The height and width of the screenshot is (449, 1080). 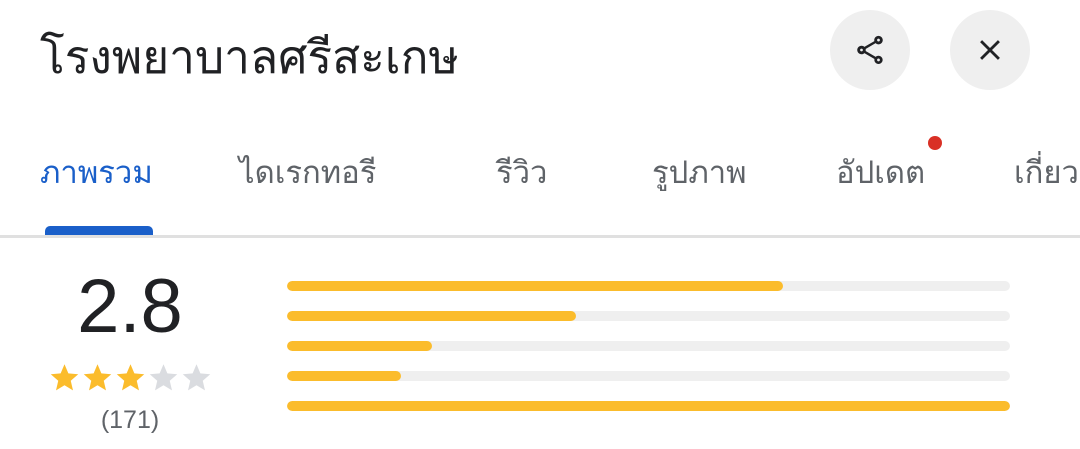 What do you see at coordinates (307, 173) in the screenshot?
I see `tab-directory: ไดเรกทอรี` at bounding box center [307, 173].